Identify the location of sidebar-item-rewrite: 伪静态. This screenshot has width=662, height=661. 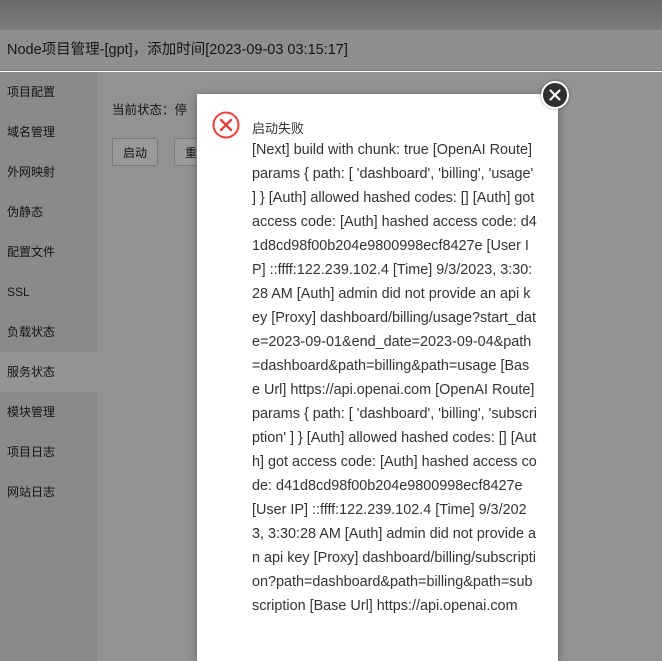
(48, 212).